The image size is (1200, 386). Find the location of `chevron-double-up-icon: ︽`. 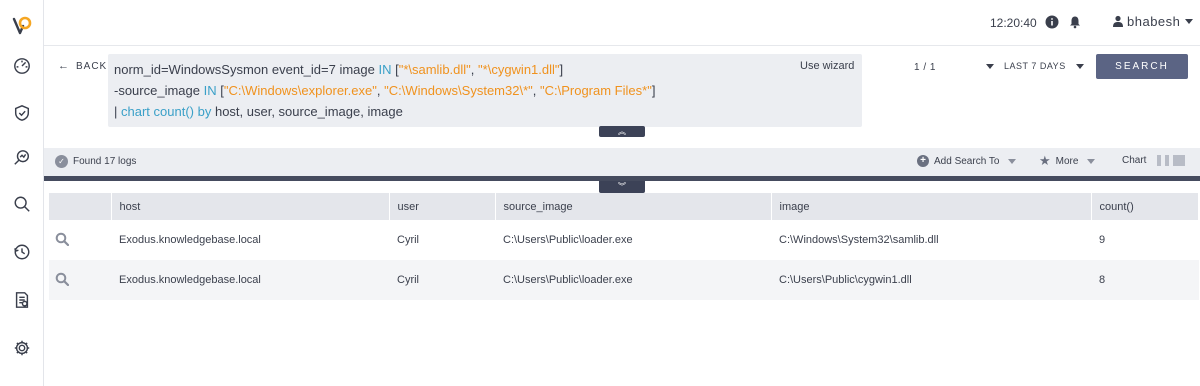

chevron-double-up-icon: ︽ is located at coordinates (622, 131).